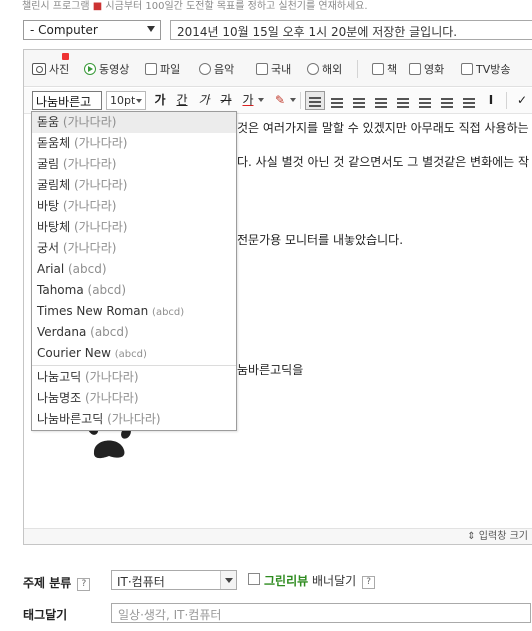  What do you see at coordinates (45, 615) in the screenshot?
I see `tag-label: 태그달기` at bounding box center [45, 615].